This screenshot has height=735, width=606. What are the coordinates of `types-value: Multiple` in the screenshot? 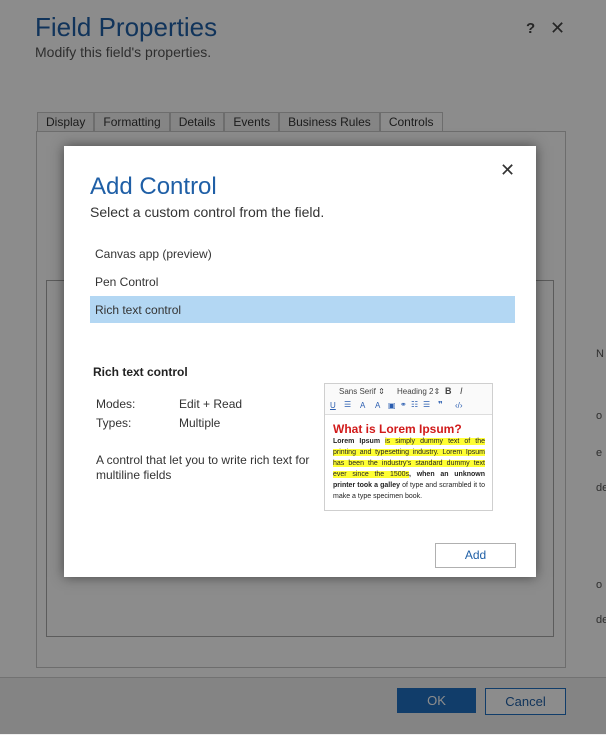 It's located at (200, 423).